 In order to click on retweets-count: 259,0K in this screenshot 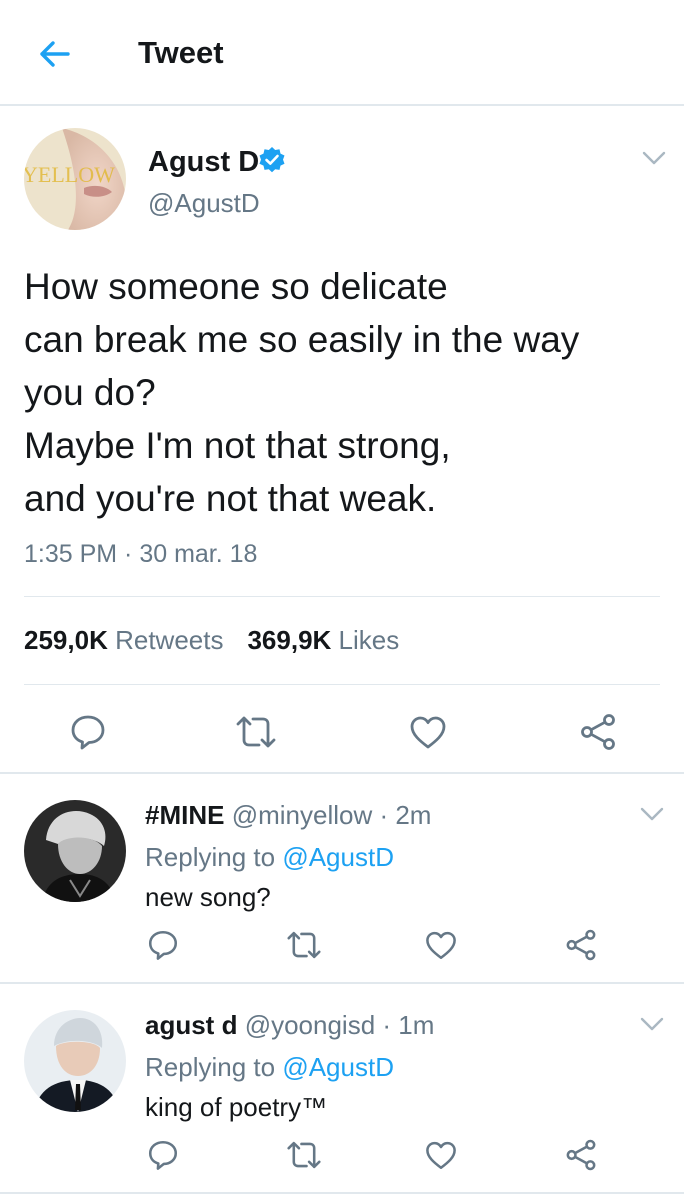, I will do `click(66, 640)`.